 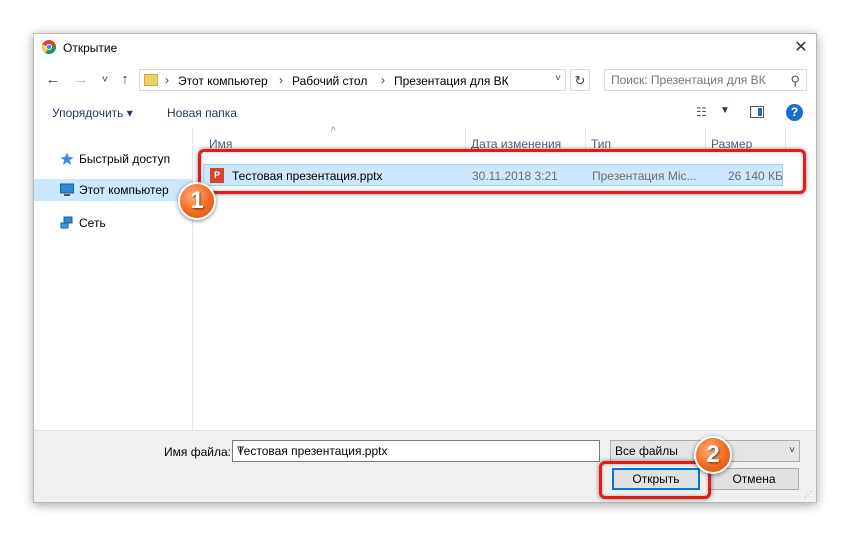 What do you see at coordinates (646, 451) in the screenshot?
I see `filter-value: Все файлы` at bounding box center [646, 451].